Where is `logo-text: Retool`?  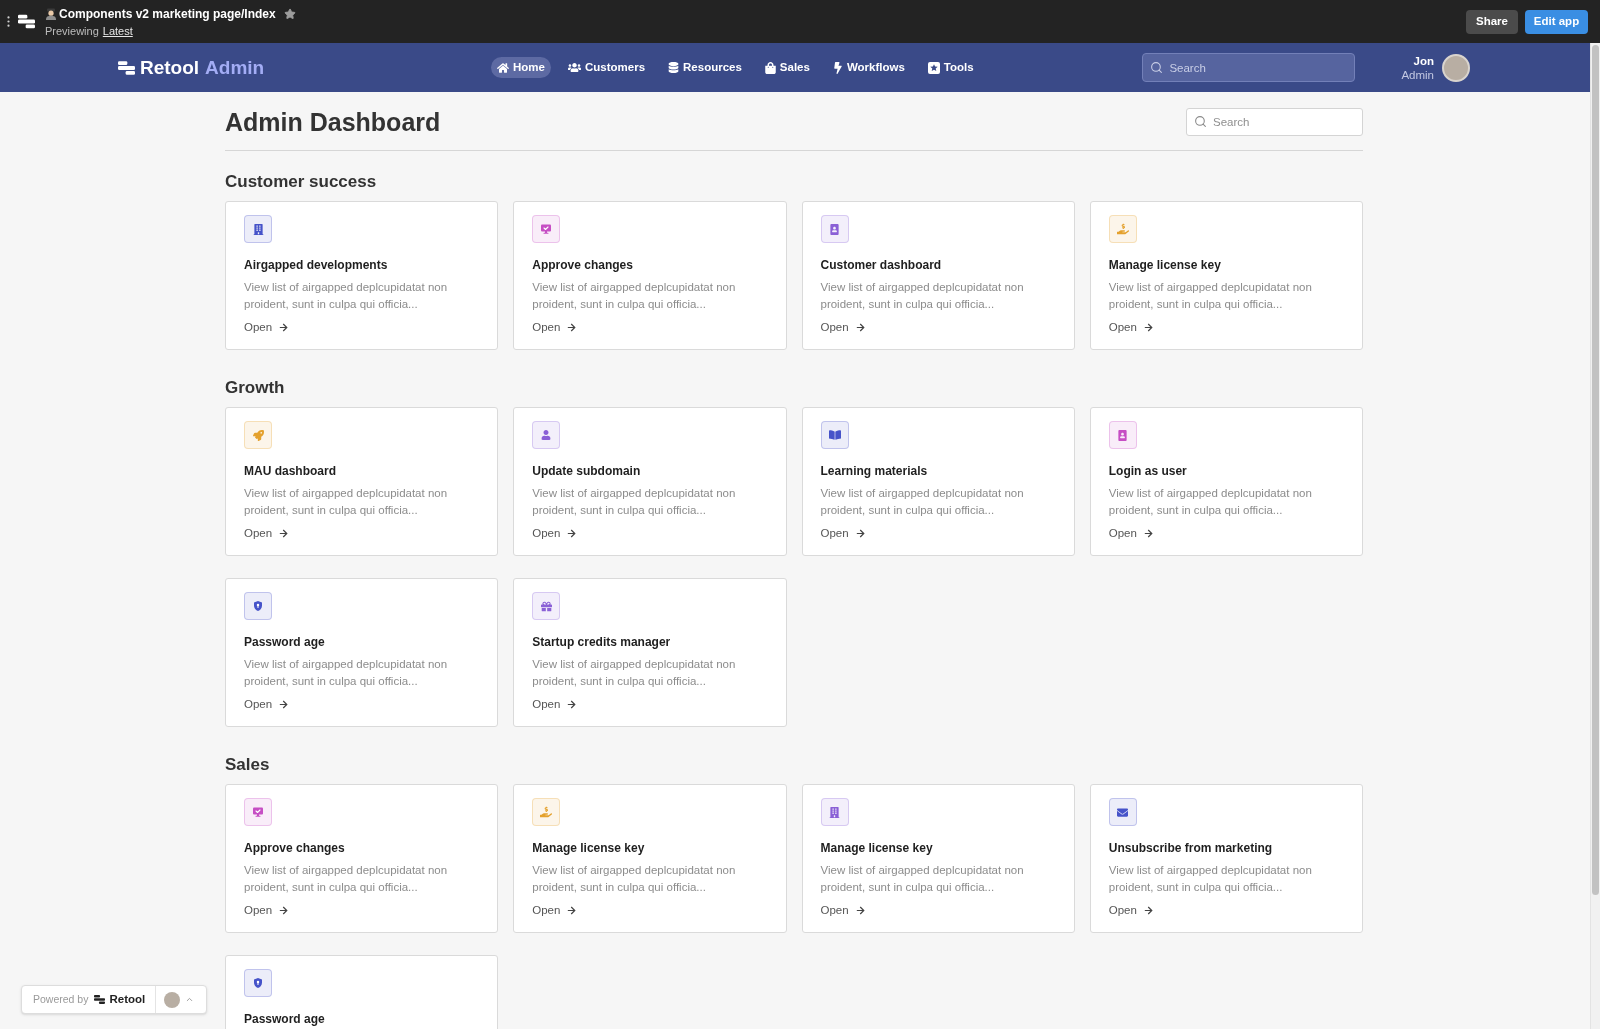
logo-text: Retool is located at coordinates (170, 67).